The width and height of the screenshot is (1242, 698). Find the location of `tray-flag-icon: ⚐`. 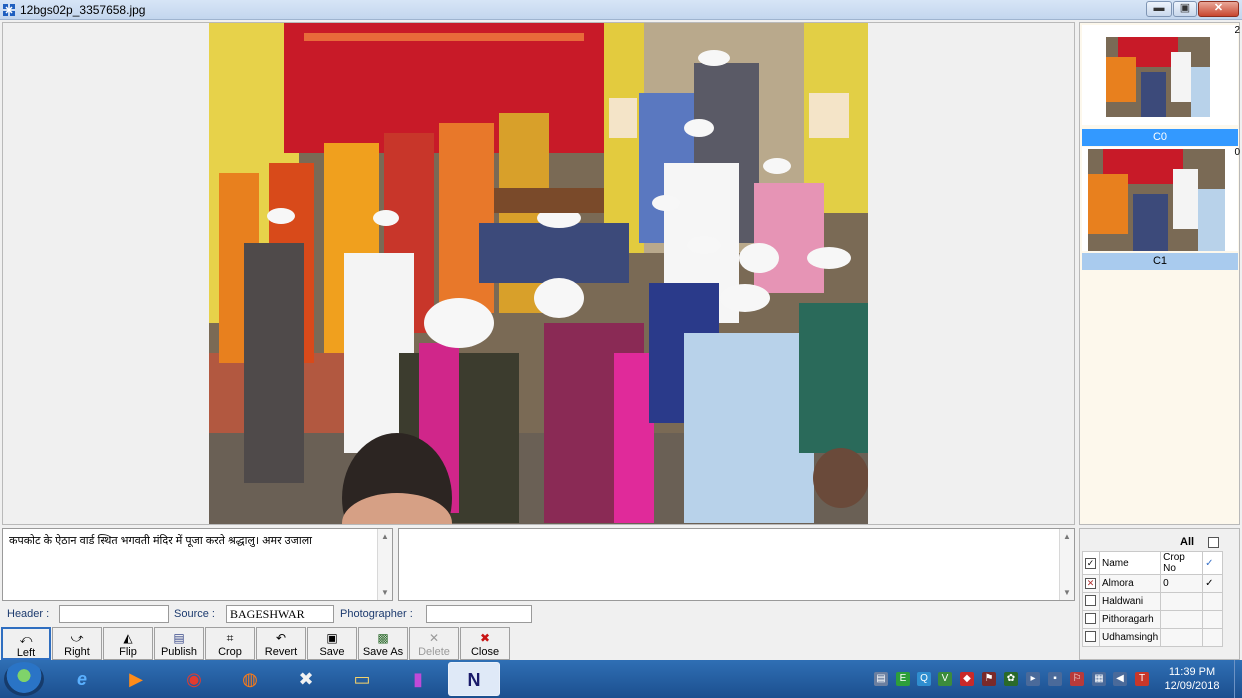

tray-flag-icon: ⚐ is located at coordinates (1077, 679).